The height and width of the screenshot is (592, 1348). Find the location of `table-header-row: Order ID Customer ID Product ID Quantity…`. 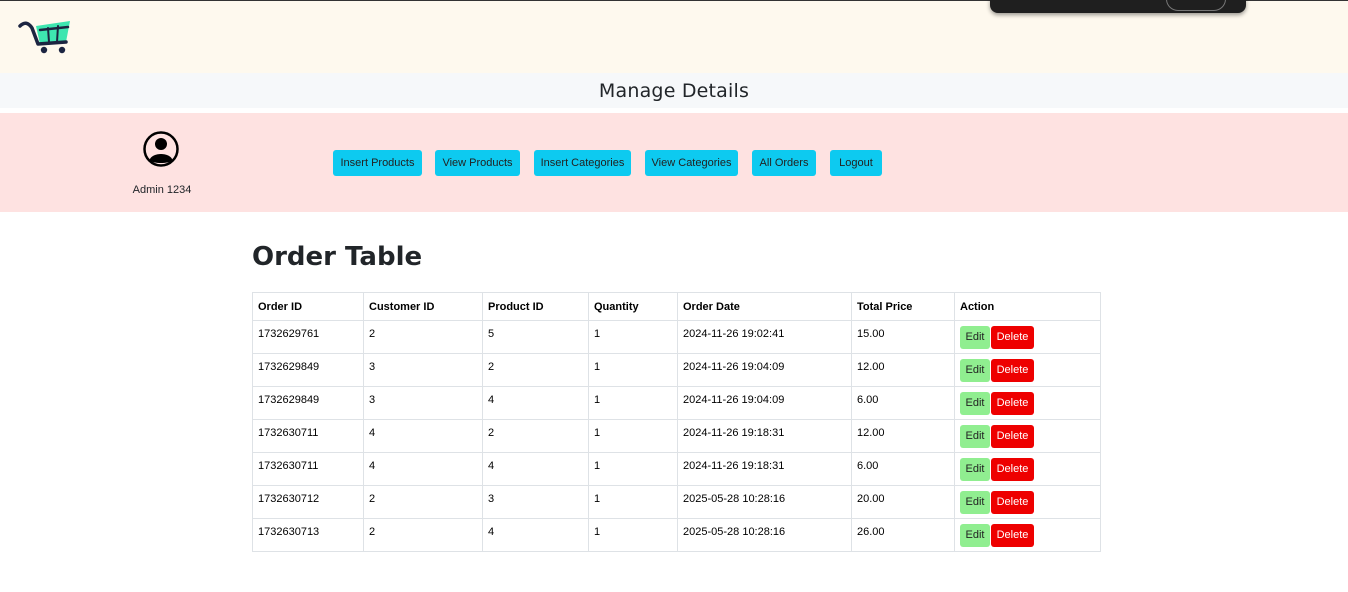

table-header-row: Order ID Customer ID Product ID Quantity… is located at coordinates (676, 306).